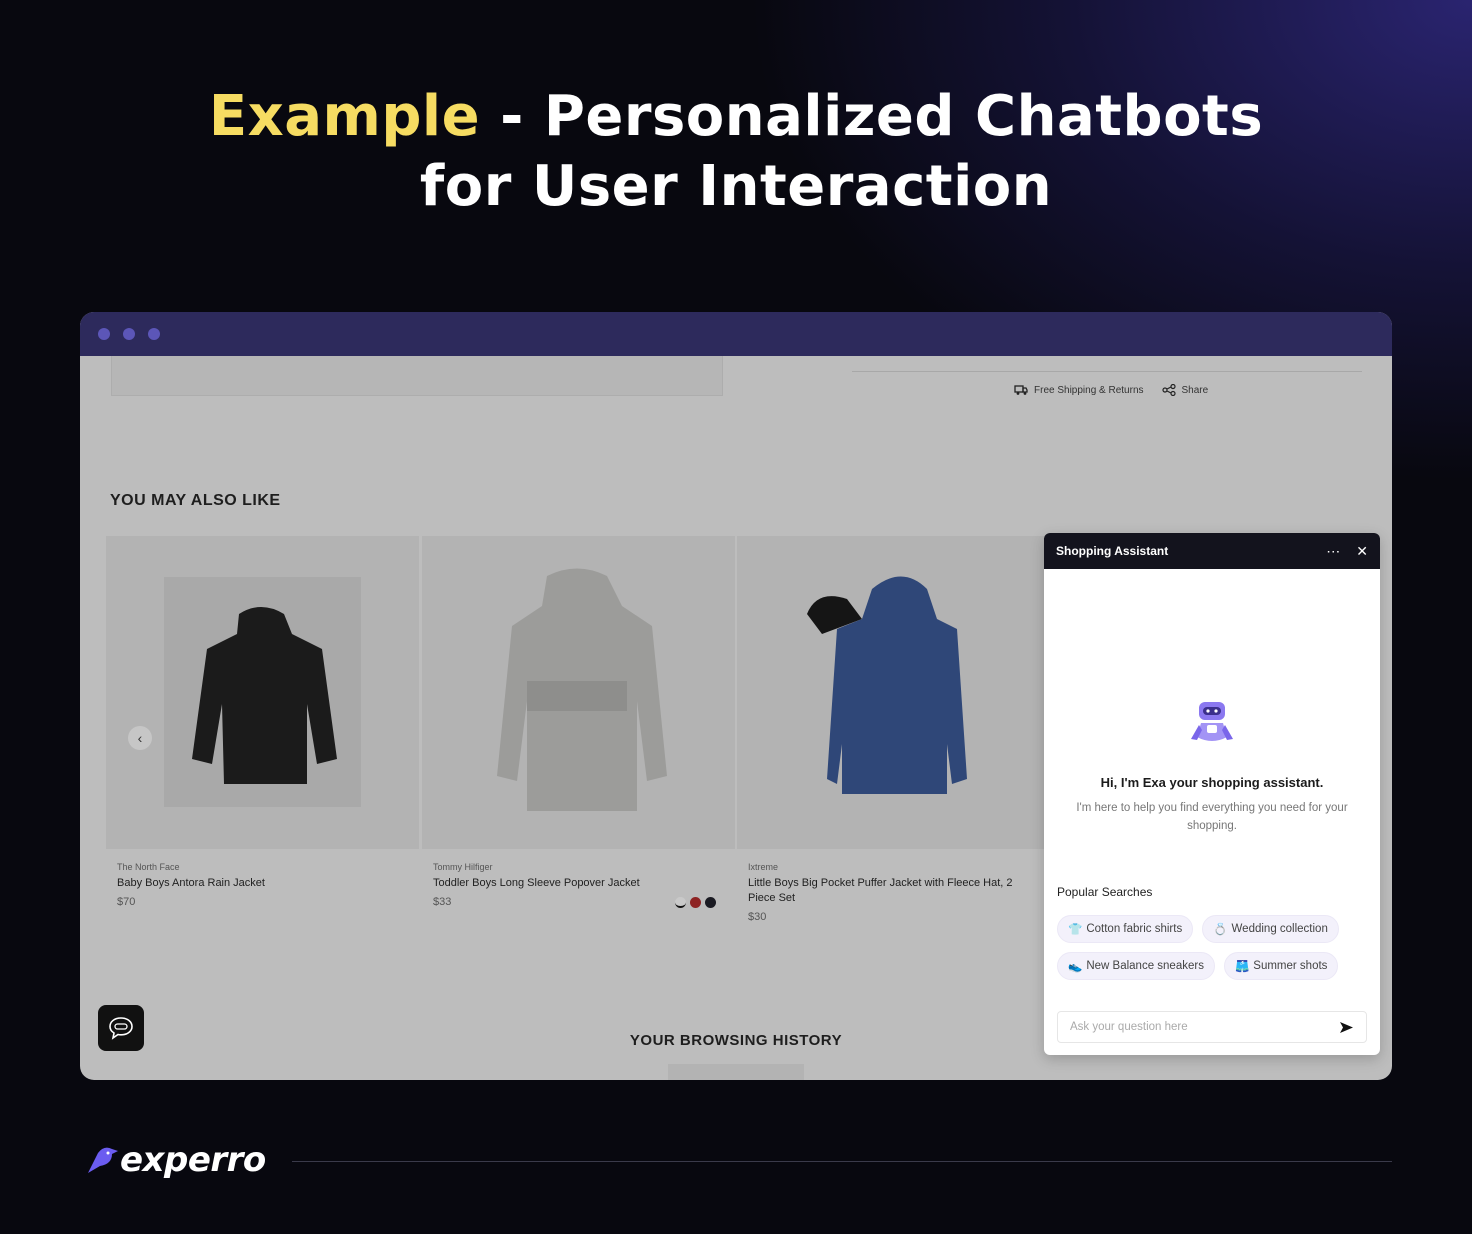 Image resolution: width=1472 pixels, height=1234 pixels. Describe the element at coordinates (148, 867) in the screenshot. I see `product-brand: The North Face` at that location.